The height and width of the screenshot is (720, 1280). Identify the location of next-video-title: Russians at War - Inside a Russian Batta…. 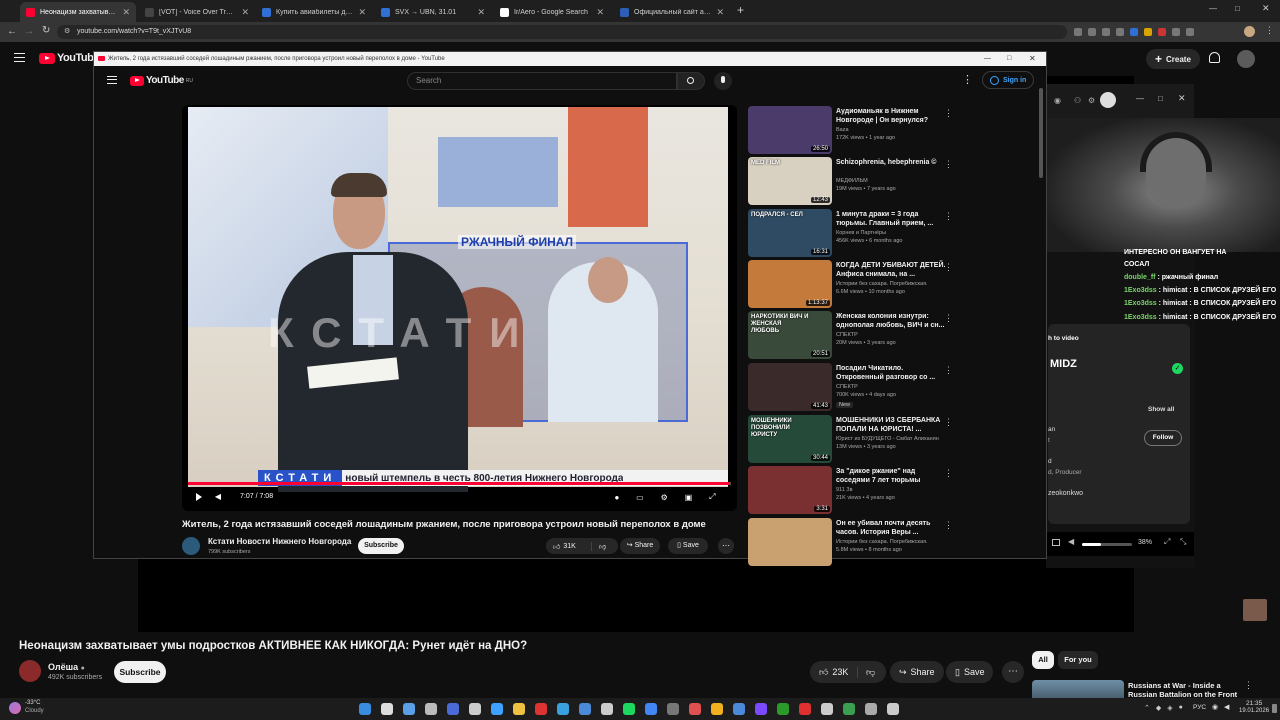
(1183, 689).